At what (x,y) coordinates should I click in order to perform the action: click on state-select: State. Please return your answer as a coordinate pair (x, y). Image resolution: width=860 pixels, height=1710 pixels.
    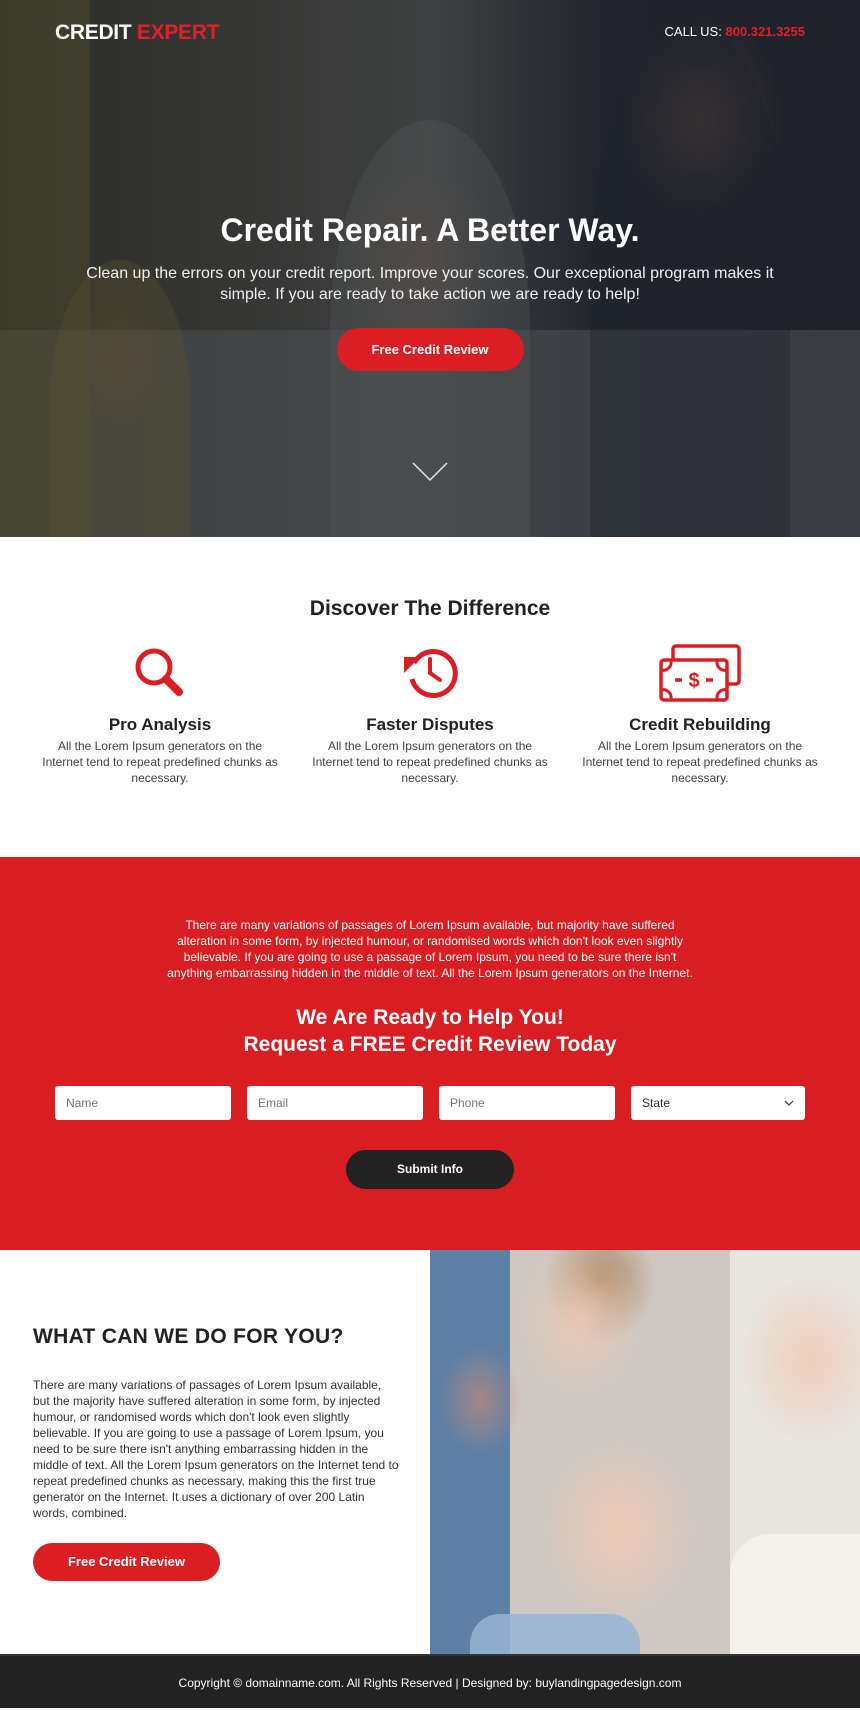
    Looking at the image, I should click on (718, 1103).